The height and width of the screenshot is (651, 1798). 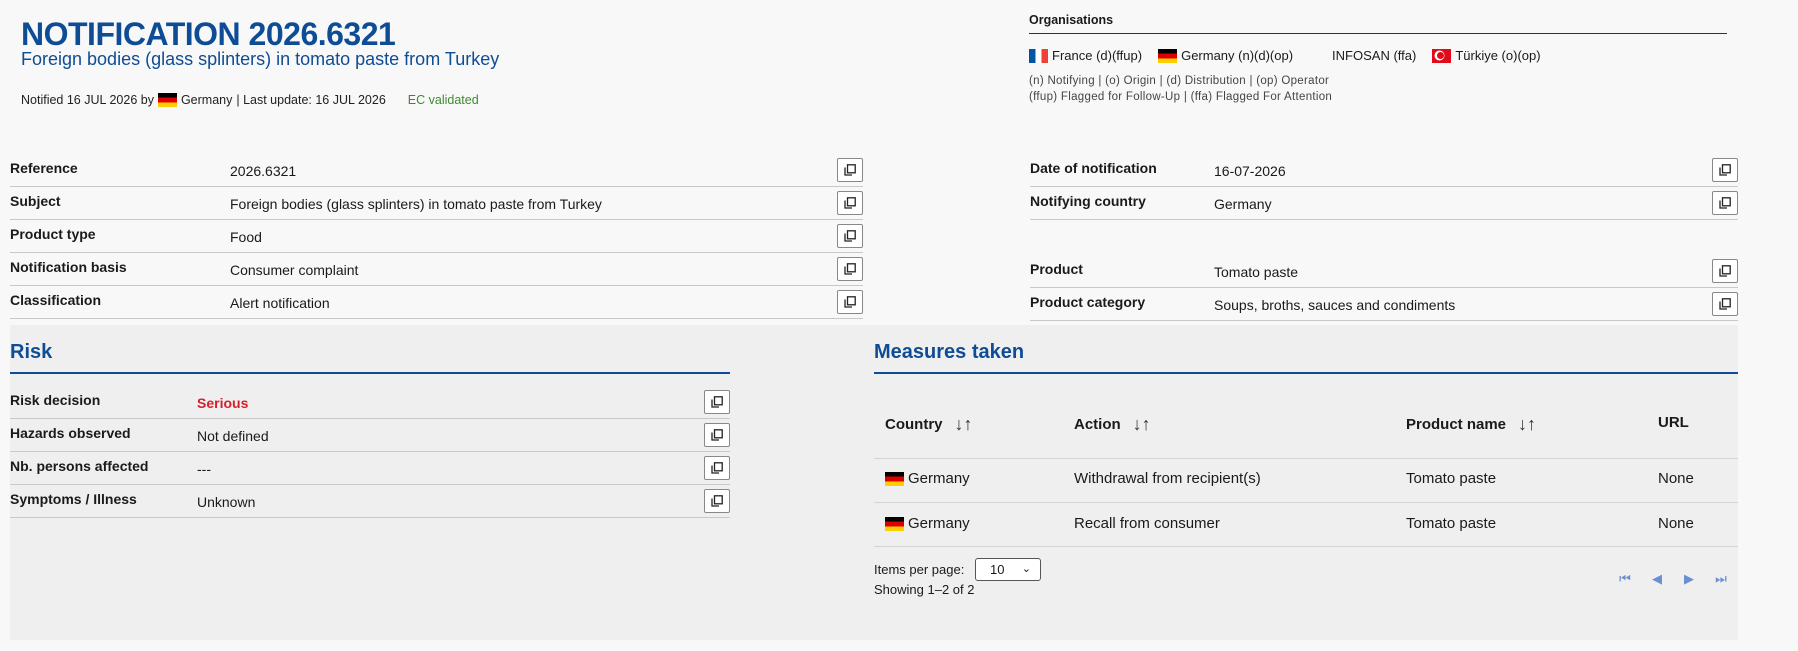 What do you see at coordinates (1384, 170) in the screenshot?
I see `detail-row-date-of-notification: Date of notification 16-07-2026` at bounding box center [1384, 170].